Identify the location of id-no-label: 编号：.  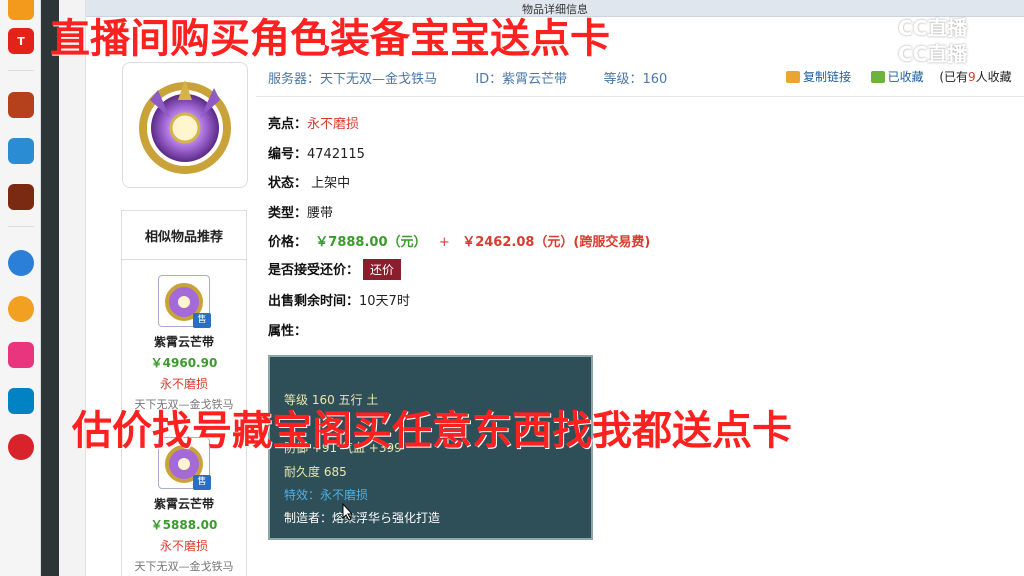
(288, 154).